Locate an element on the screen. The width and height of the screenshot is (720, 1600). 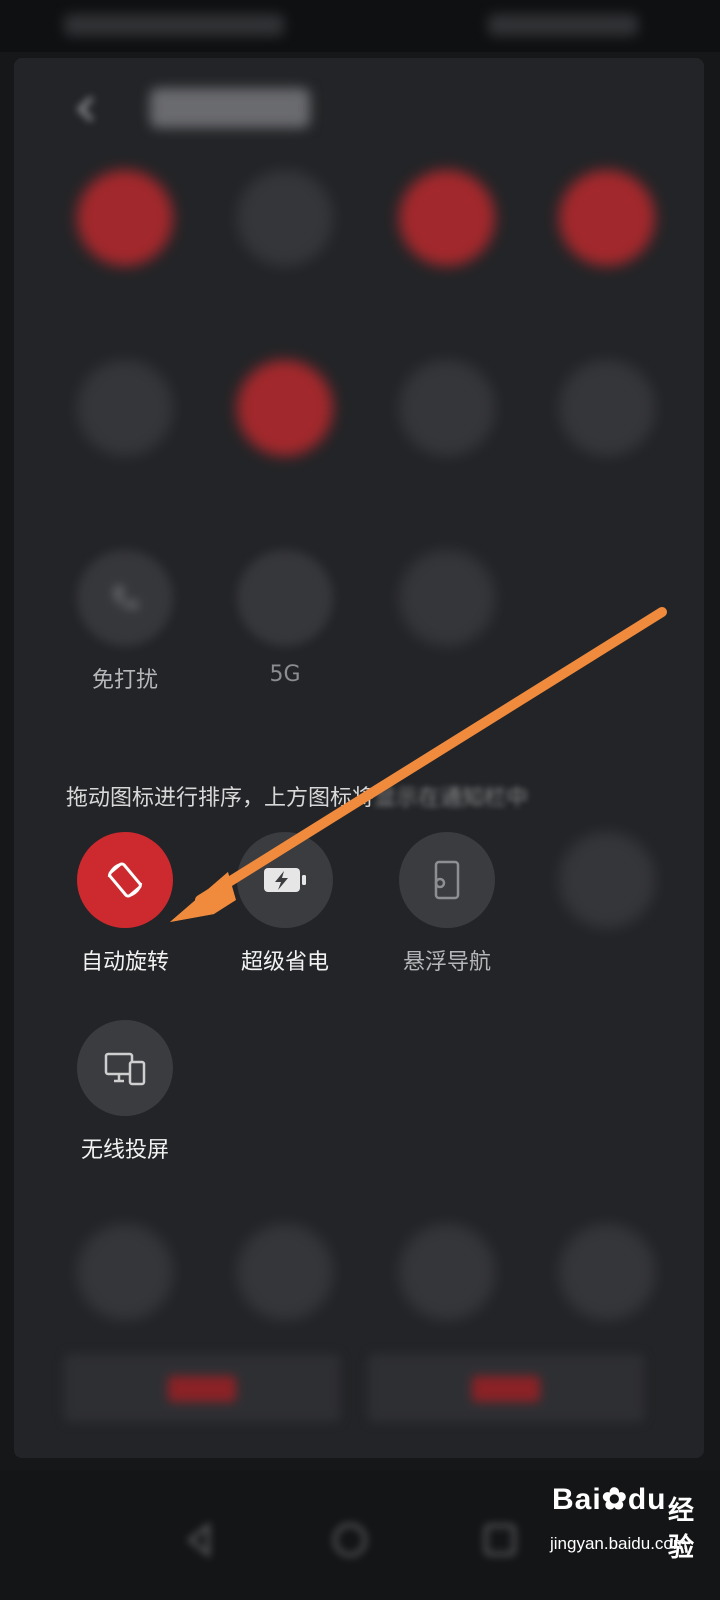
tile-wireless-projection: 无线投屏 is located at coordinates (124, 1095).